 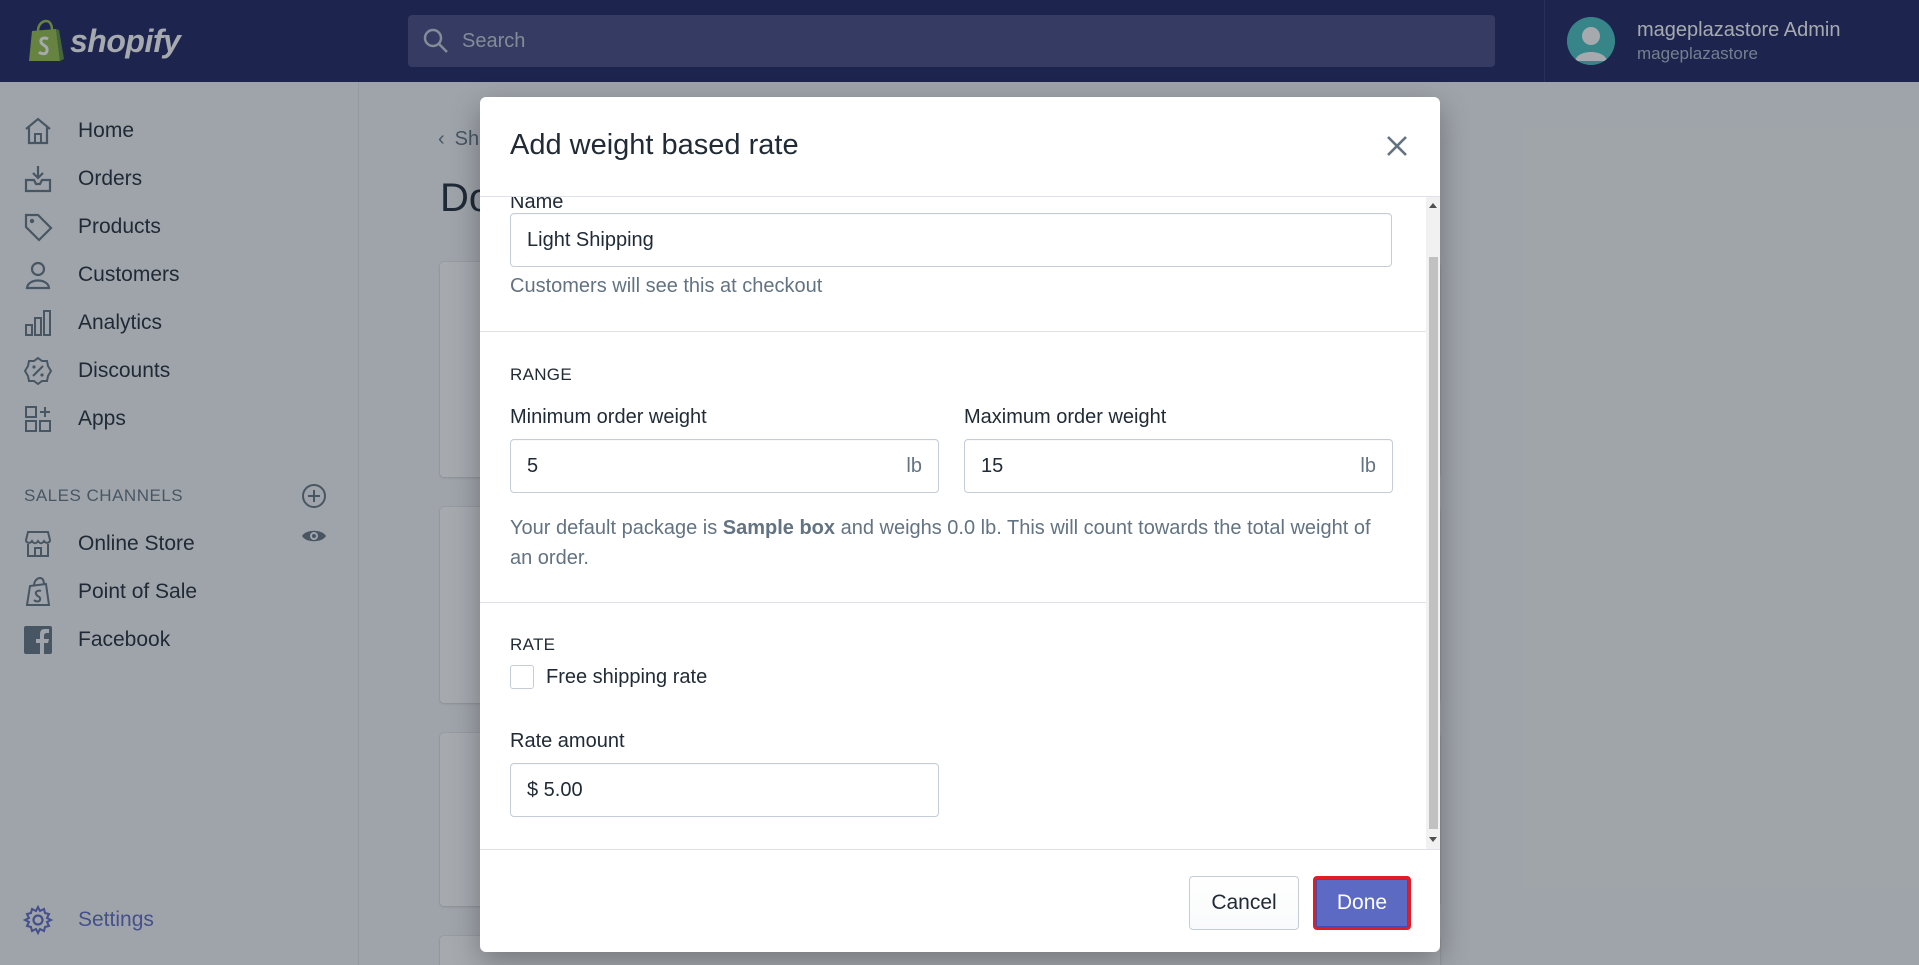 I want to click on package-name: Sample box, so click(x=779, y=528).